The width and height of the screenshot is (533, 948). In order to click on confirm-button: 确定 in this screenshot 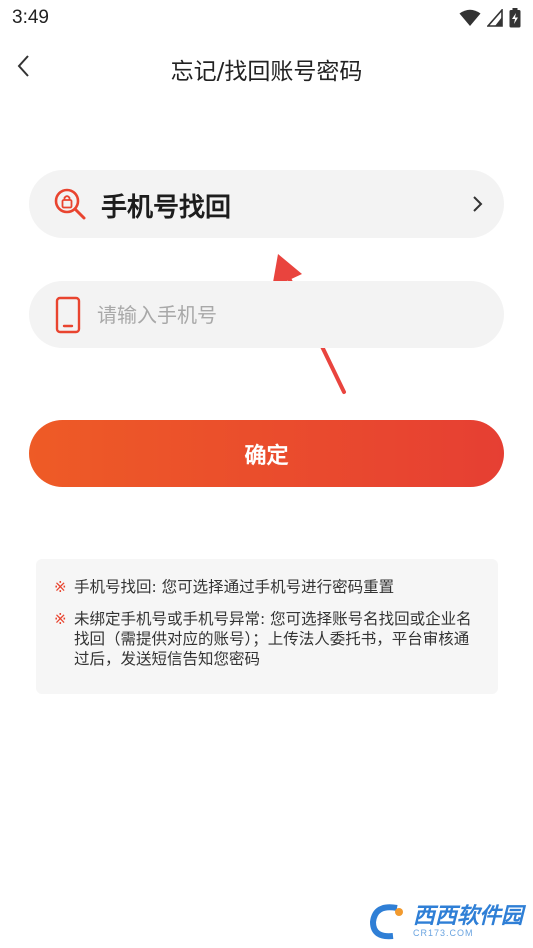, I will do `click(266, 453)`.